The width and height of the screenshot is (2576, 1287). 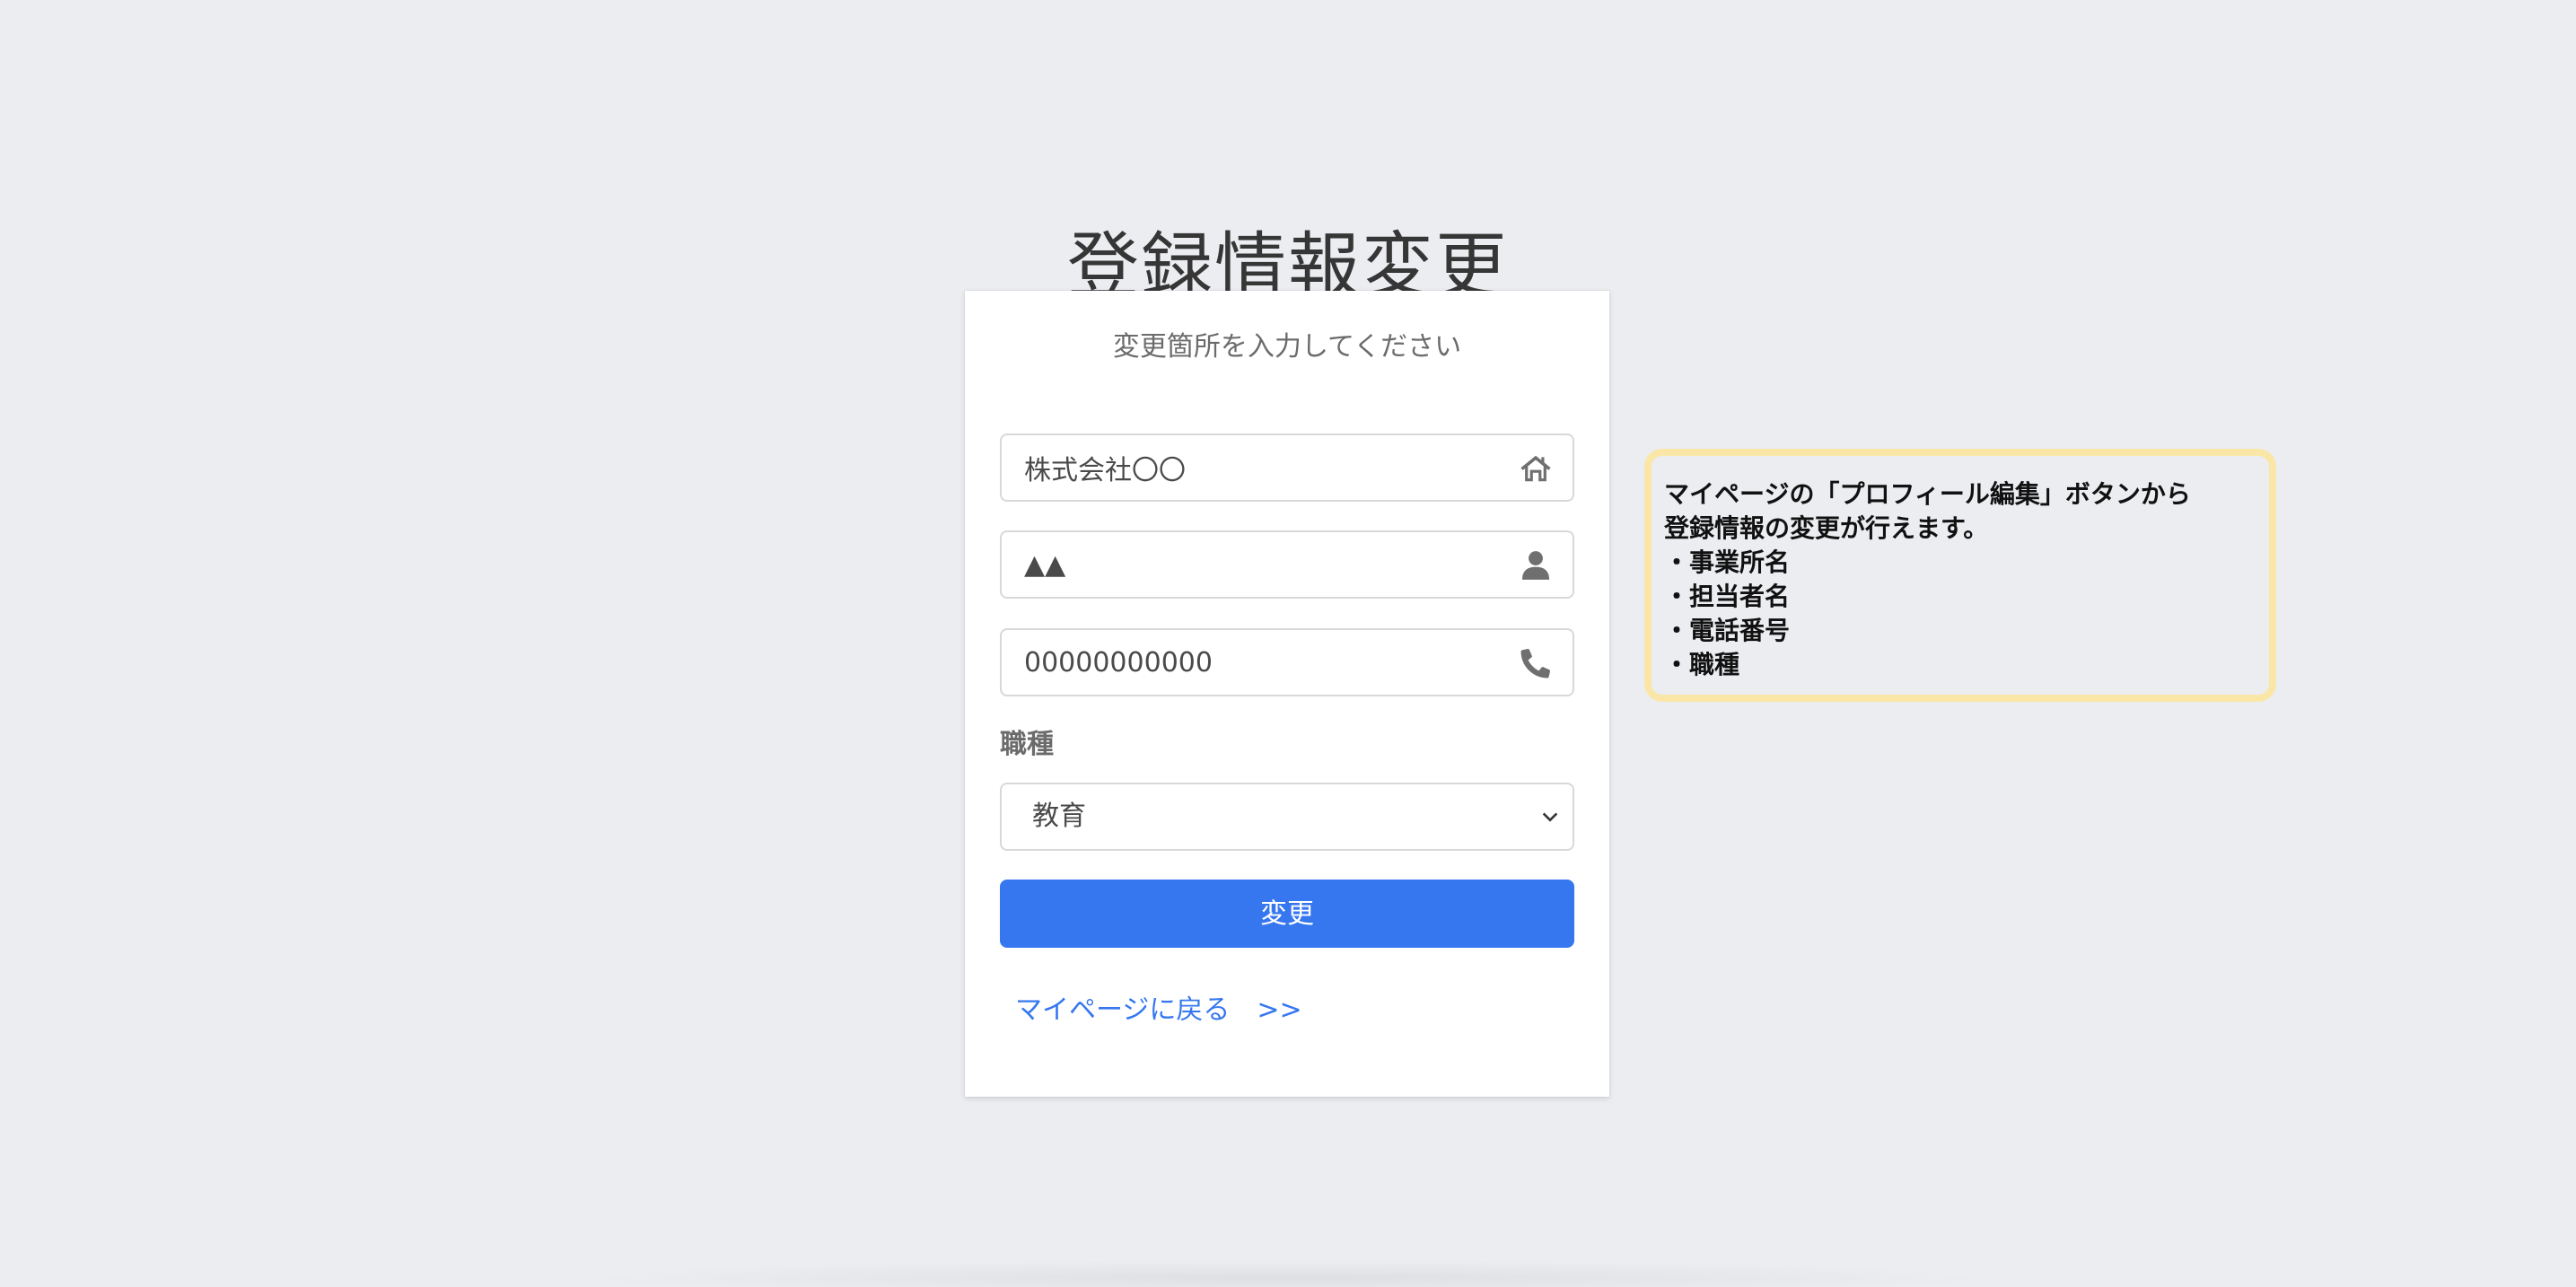 I want to click on contact-name-input, so click(x=1287, y=564).